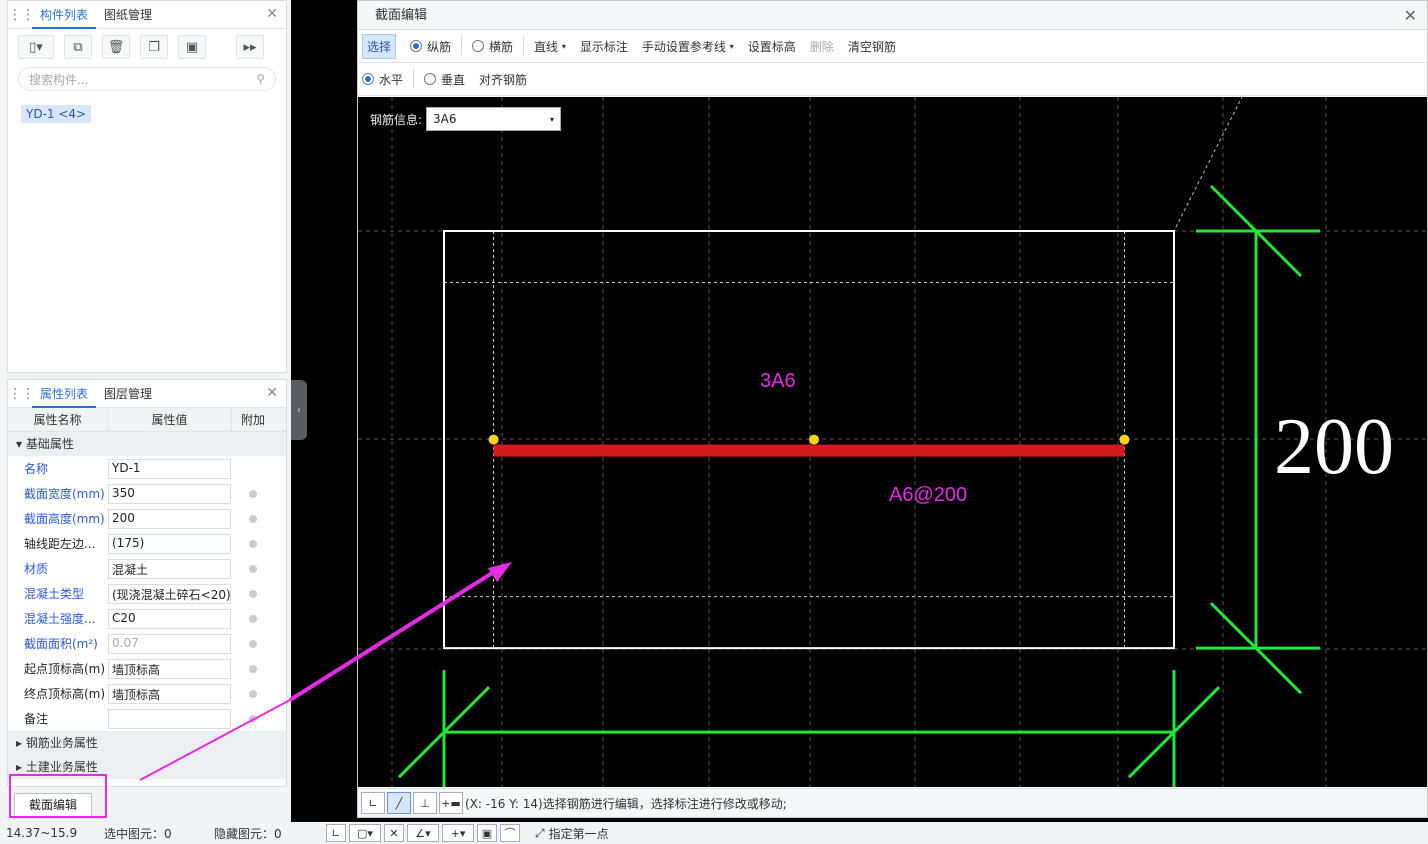 Image resolution: width=1428 pixels, height=844 pixels. I want to click on property-row: 备注, so click(147, 718).